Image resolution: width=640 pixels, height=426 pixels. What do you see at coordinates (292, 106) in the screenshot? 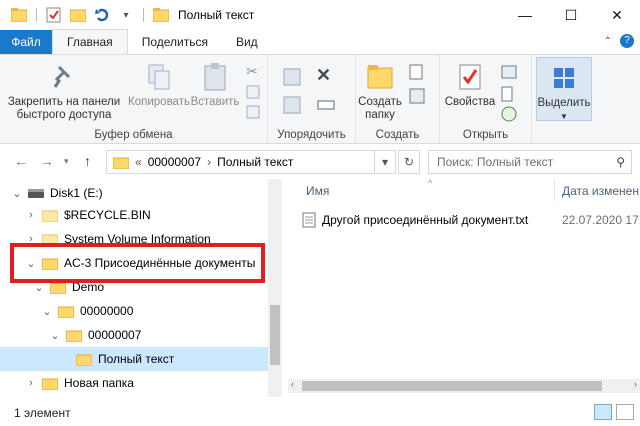
I see `copy-to-icon` at bounding box center [292, 106].